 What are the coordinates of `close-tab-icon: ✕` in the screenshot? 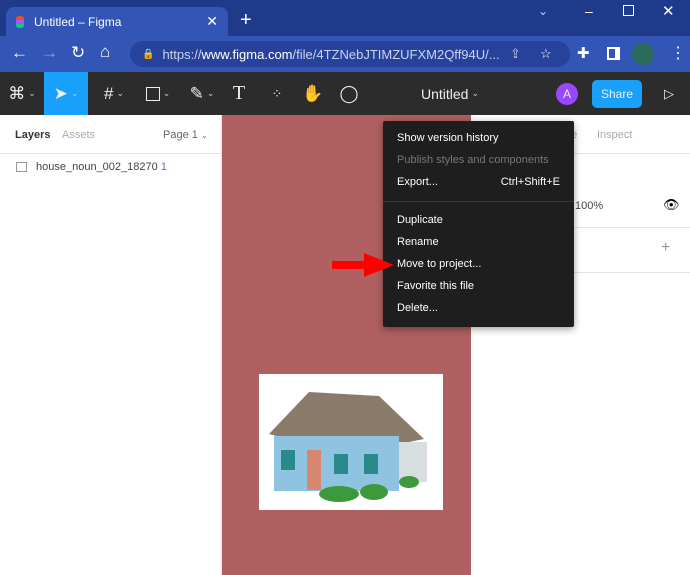 It's located at (212, 21).